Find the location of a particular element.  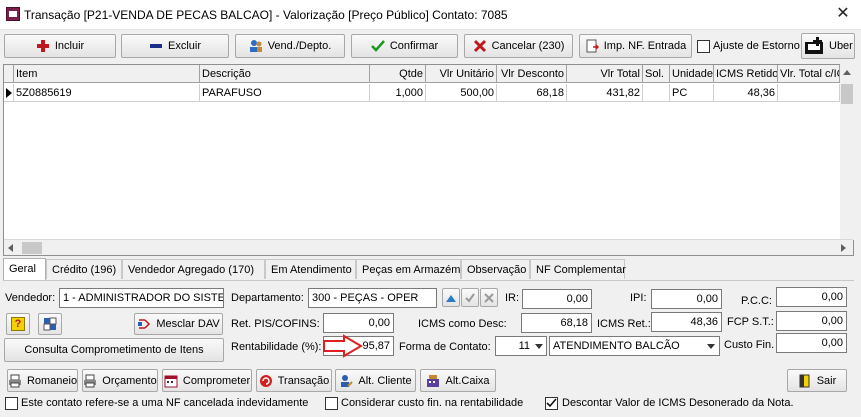

col-header-vlr-total-icms: Vlr. Total c/ICMS is located at coordinates (809, 74).